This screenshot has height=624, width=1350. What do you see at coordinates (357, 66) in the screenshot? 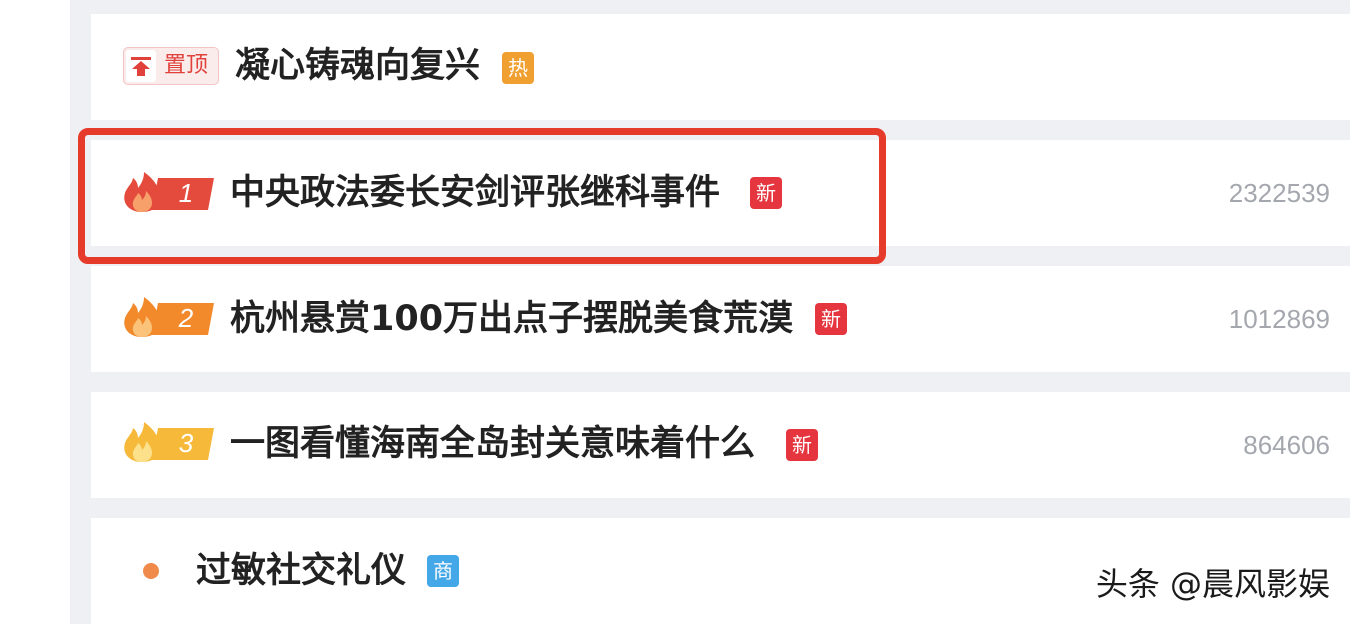
I see `pinned-title: 凝心铸魂向复兴` at bounding box center [357, 66].